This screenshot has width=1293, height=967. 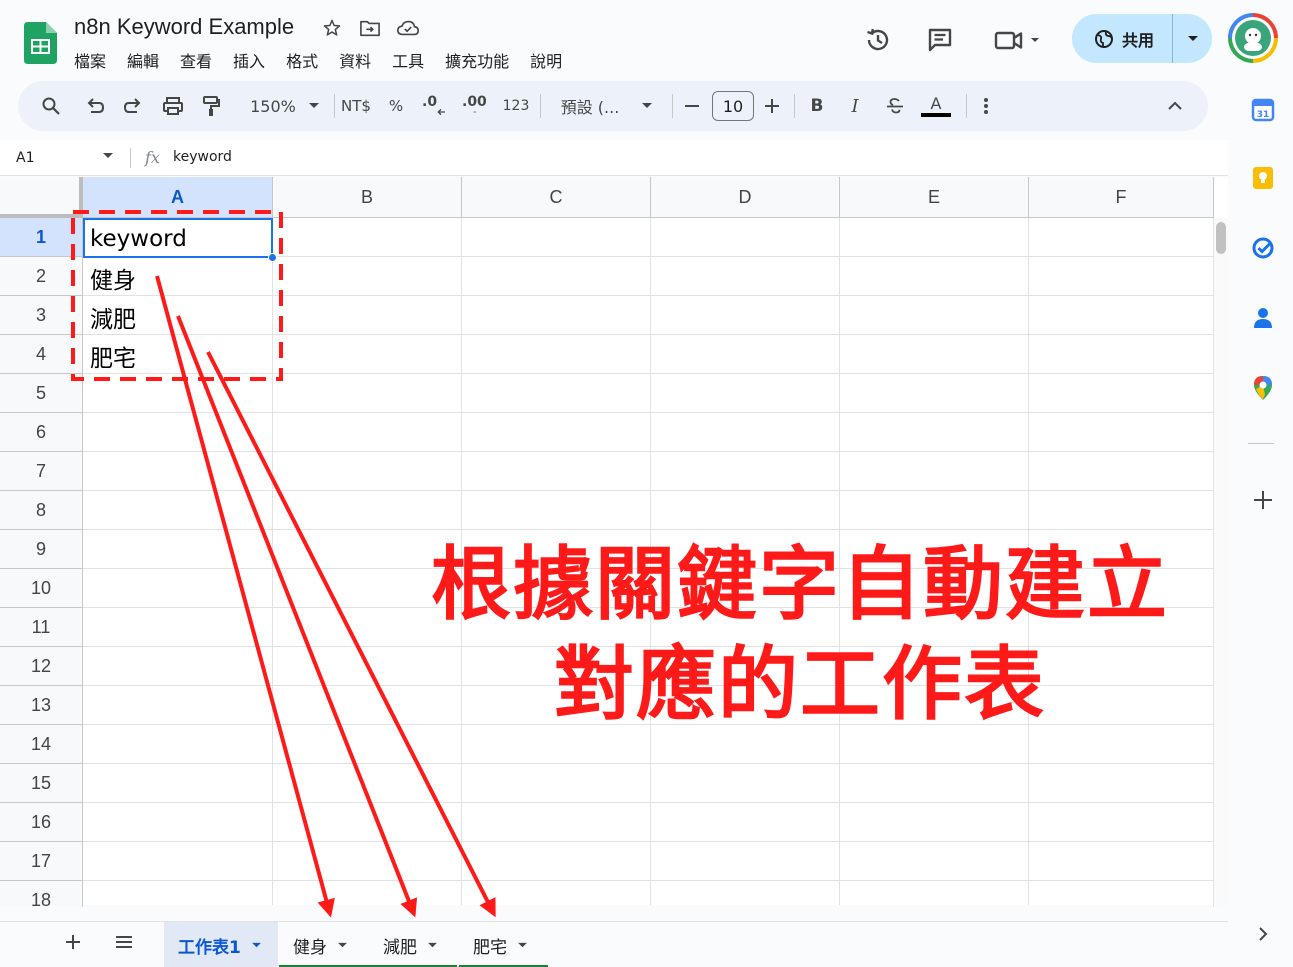 What do you see at coordinates (692, 106) in the screenshot?
I see `decrease-font-size-icon` at bounding box center [692, 106].